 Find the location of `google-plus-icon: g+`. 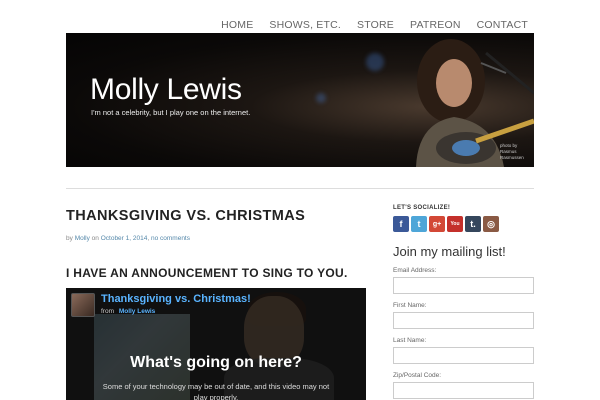

google-plus-icon: g+ is located at coordinates (437, 224).